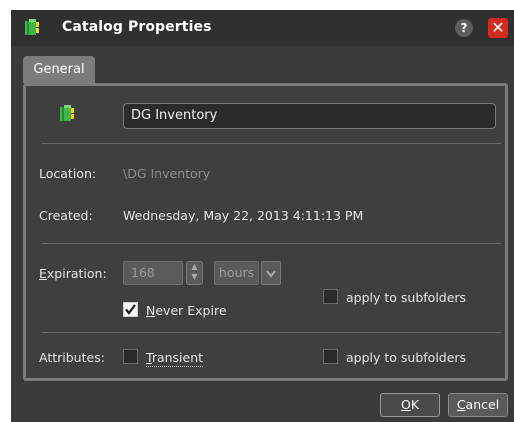 This screenshot has width=514, height=422. I want to click on expiration-mnemonic: E, so click(43, 273).